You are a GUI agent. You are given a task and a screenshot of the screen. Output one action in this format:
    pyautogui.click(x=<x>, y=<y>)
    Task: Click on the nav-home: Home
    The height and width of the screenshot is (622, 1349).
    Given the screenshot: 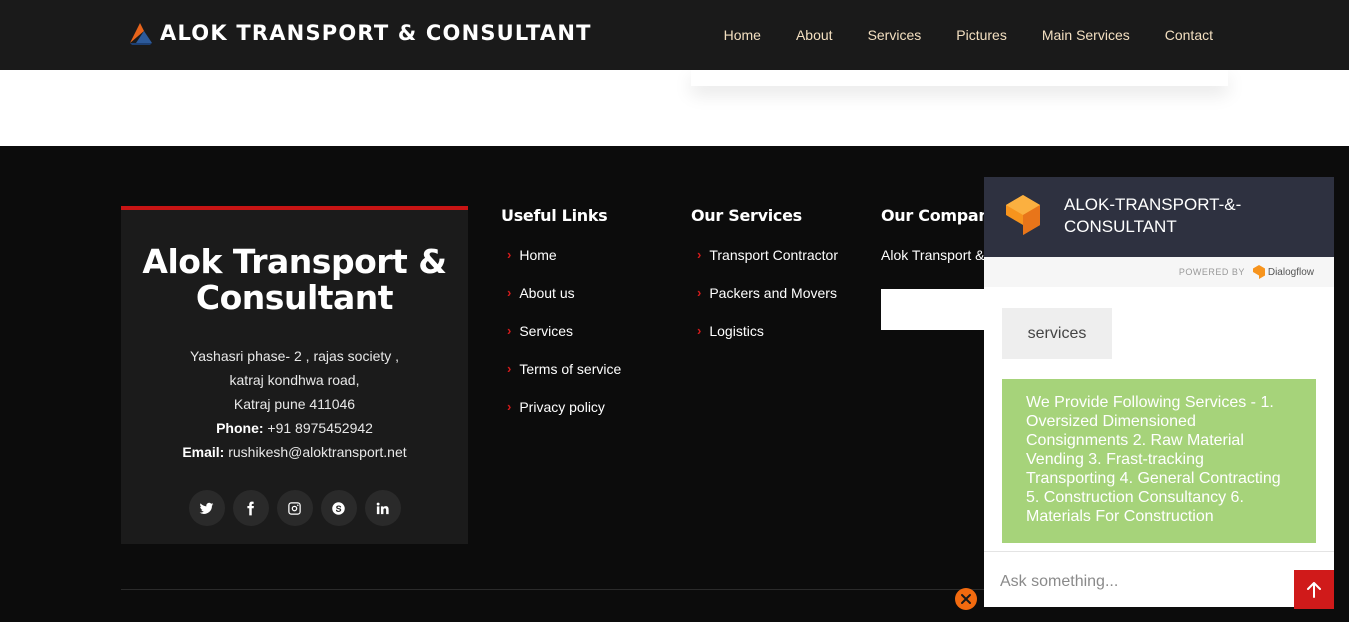 What is the action you would take?
    pyautogui.click(x=742, y=35)
    